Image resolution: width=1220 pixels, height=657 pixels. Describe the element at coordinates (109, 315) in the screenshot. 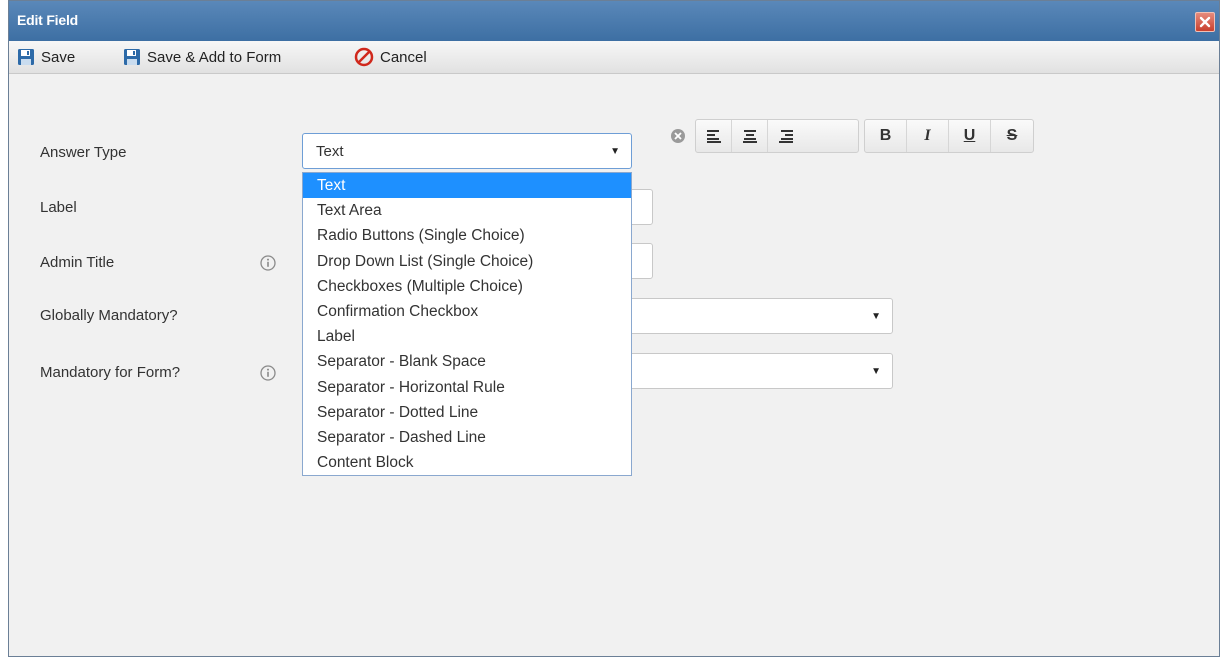

I see `globally-mandatory-label: Globally Mandatory?` at that location.